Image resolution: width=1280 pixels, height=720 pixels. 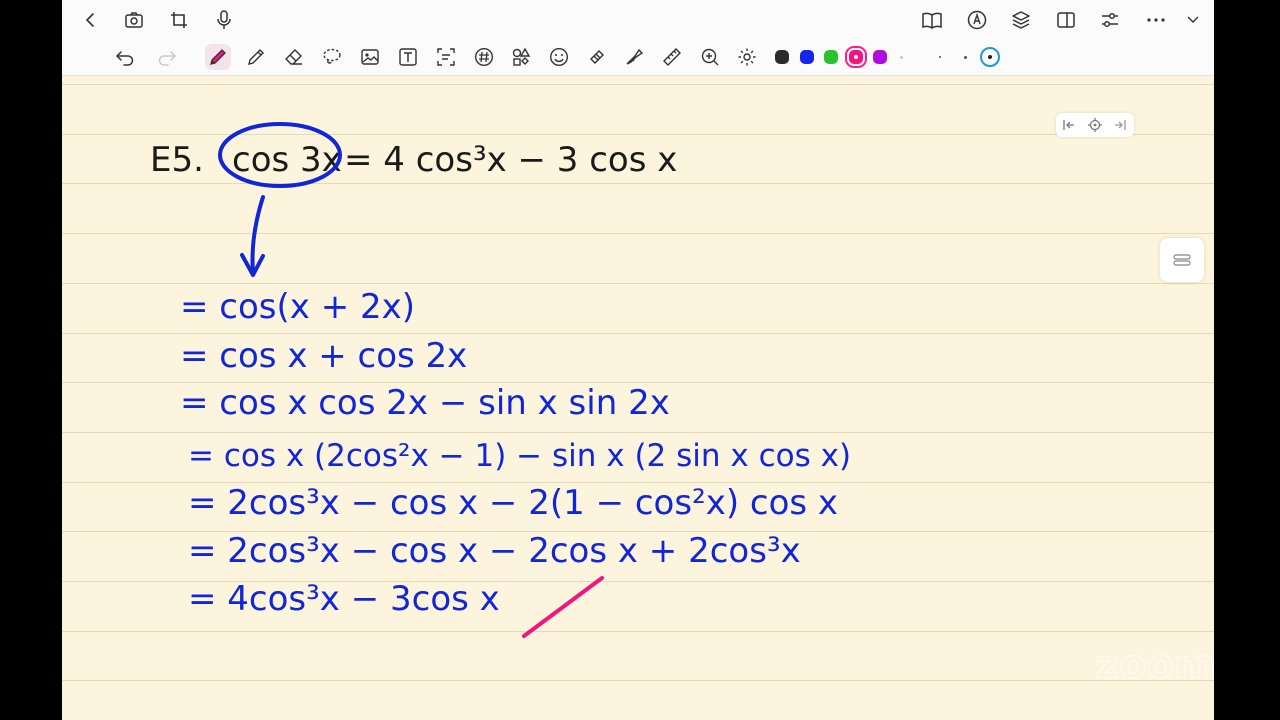 I want to click on handle-icon, so click(x=1182, y=260).